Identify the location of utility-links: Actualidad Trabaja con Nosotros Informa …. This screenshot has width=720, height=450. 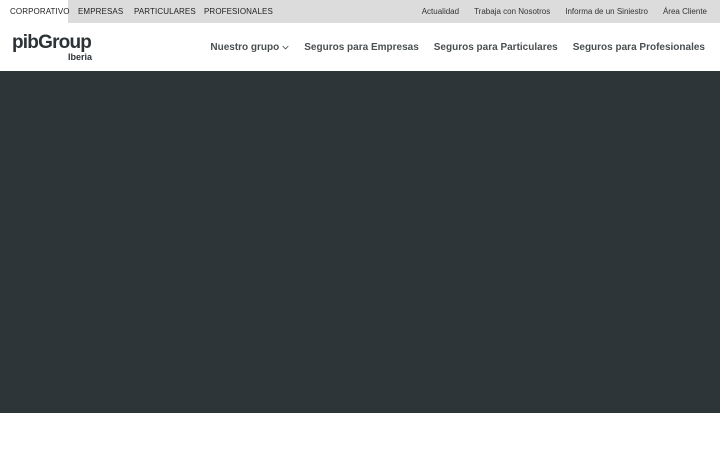
(563, 11).